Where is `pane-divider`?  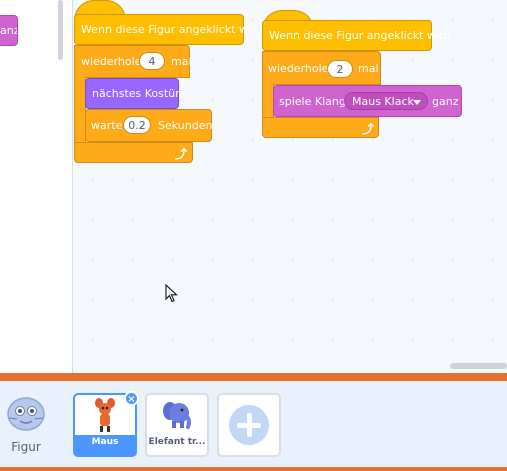
pane-divider is located at coordinates (253, 377).